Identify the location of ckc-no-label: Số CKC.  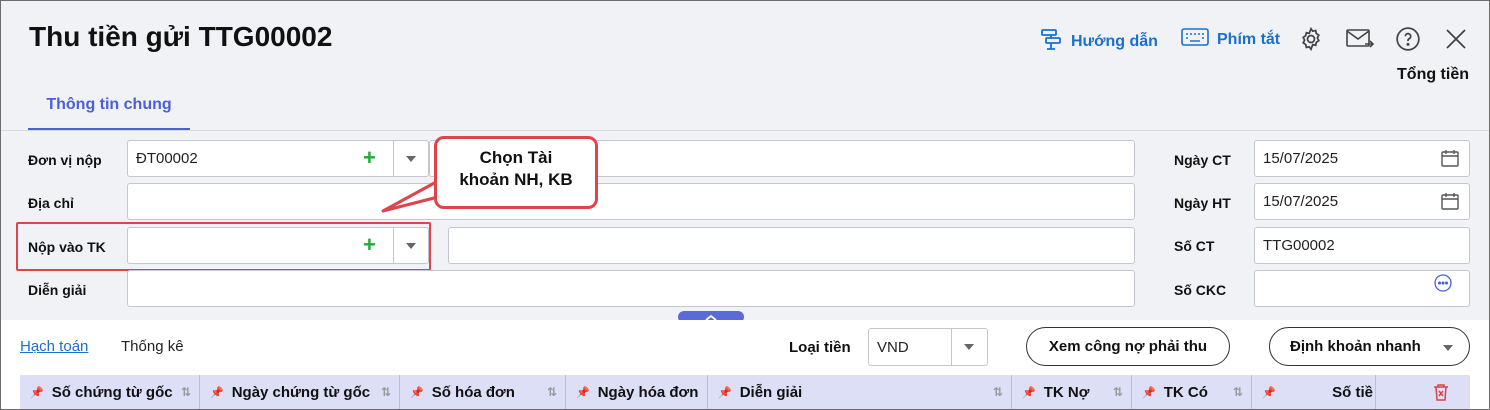
(1200, 290).